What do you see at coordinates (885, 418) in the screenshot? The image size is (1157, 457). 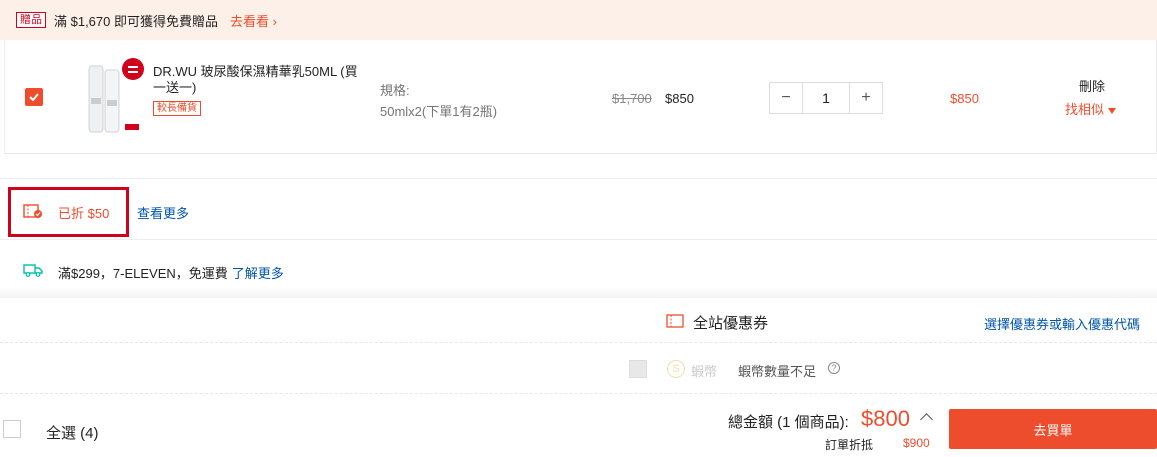 I see `total-value: $800` at bounding box center [885, 418].